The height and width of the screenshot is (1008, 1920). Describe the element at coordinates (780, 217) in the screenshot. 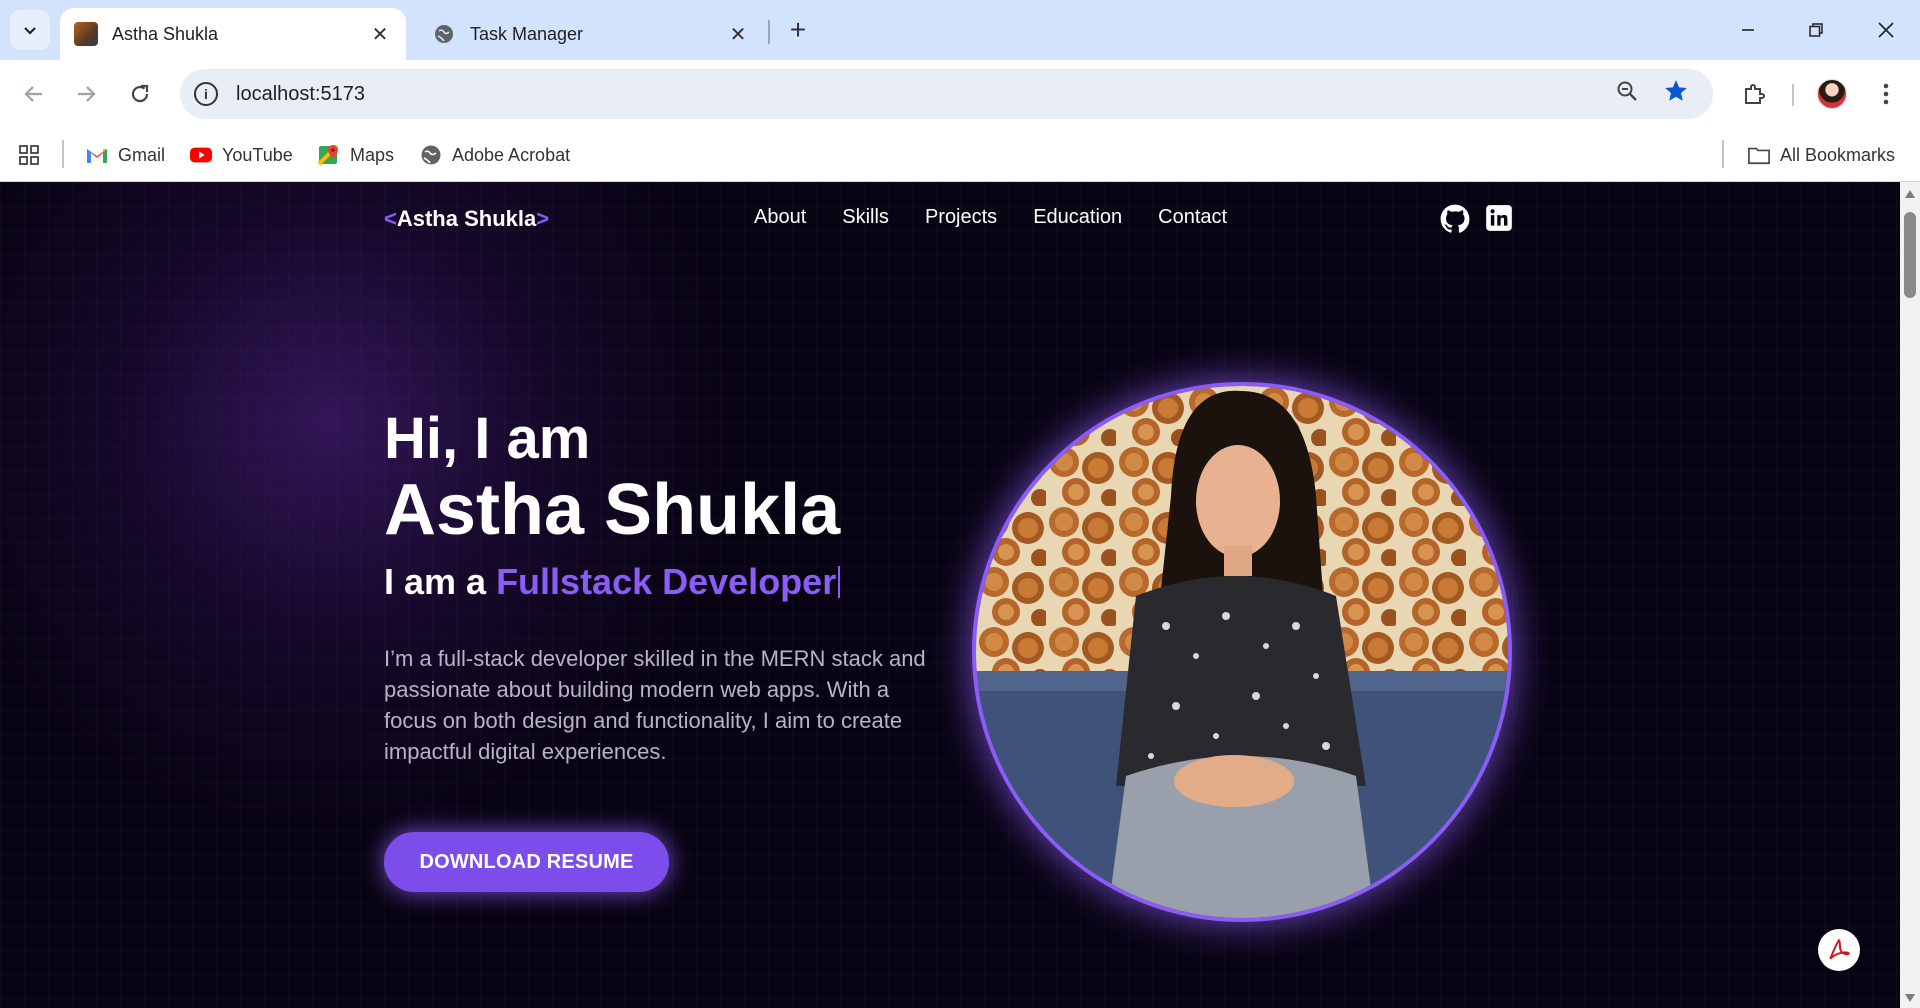

I see `nav-link-about: About` at that location.